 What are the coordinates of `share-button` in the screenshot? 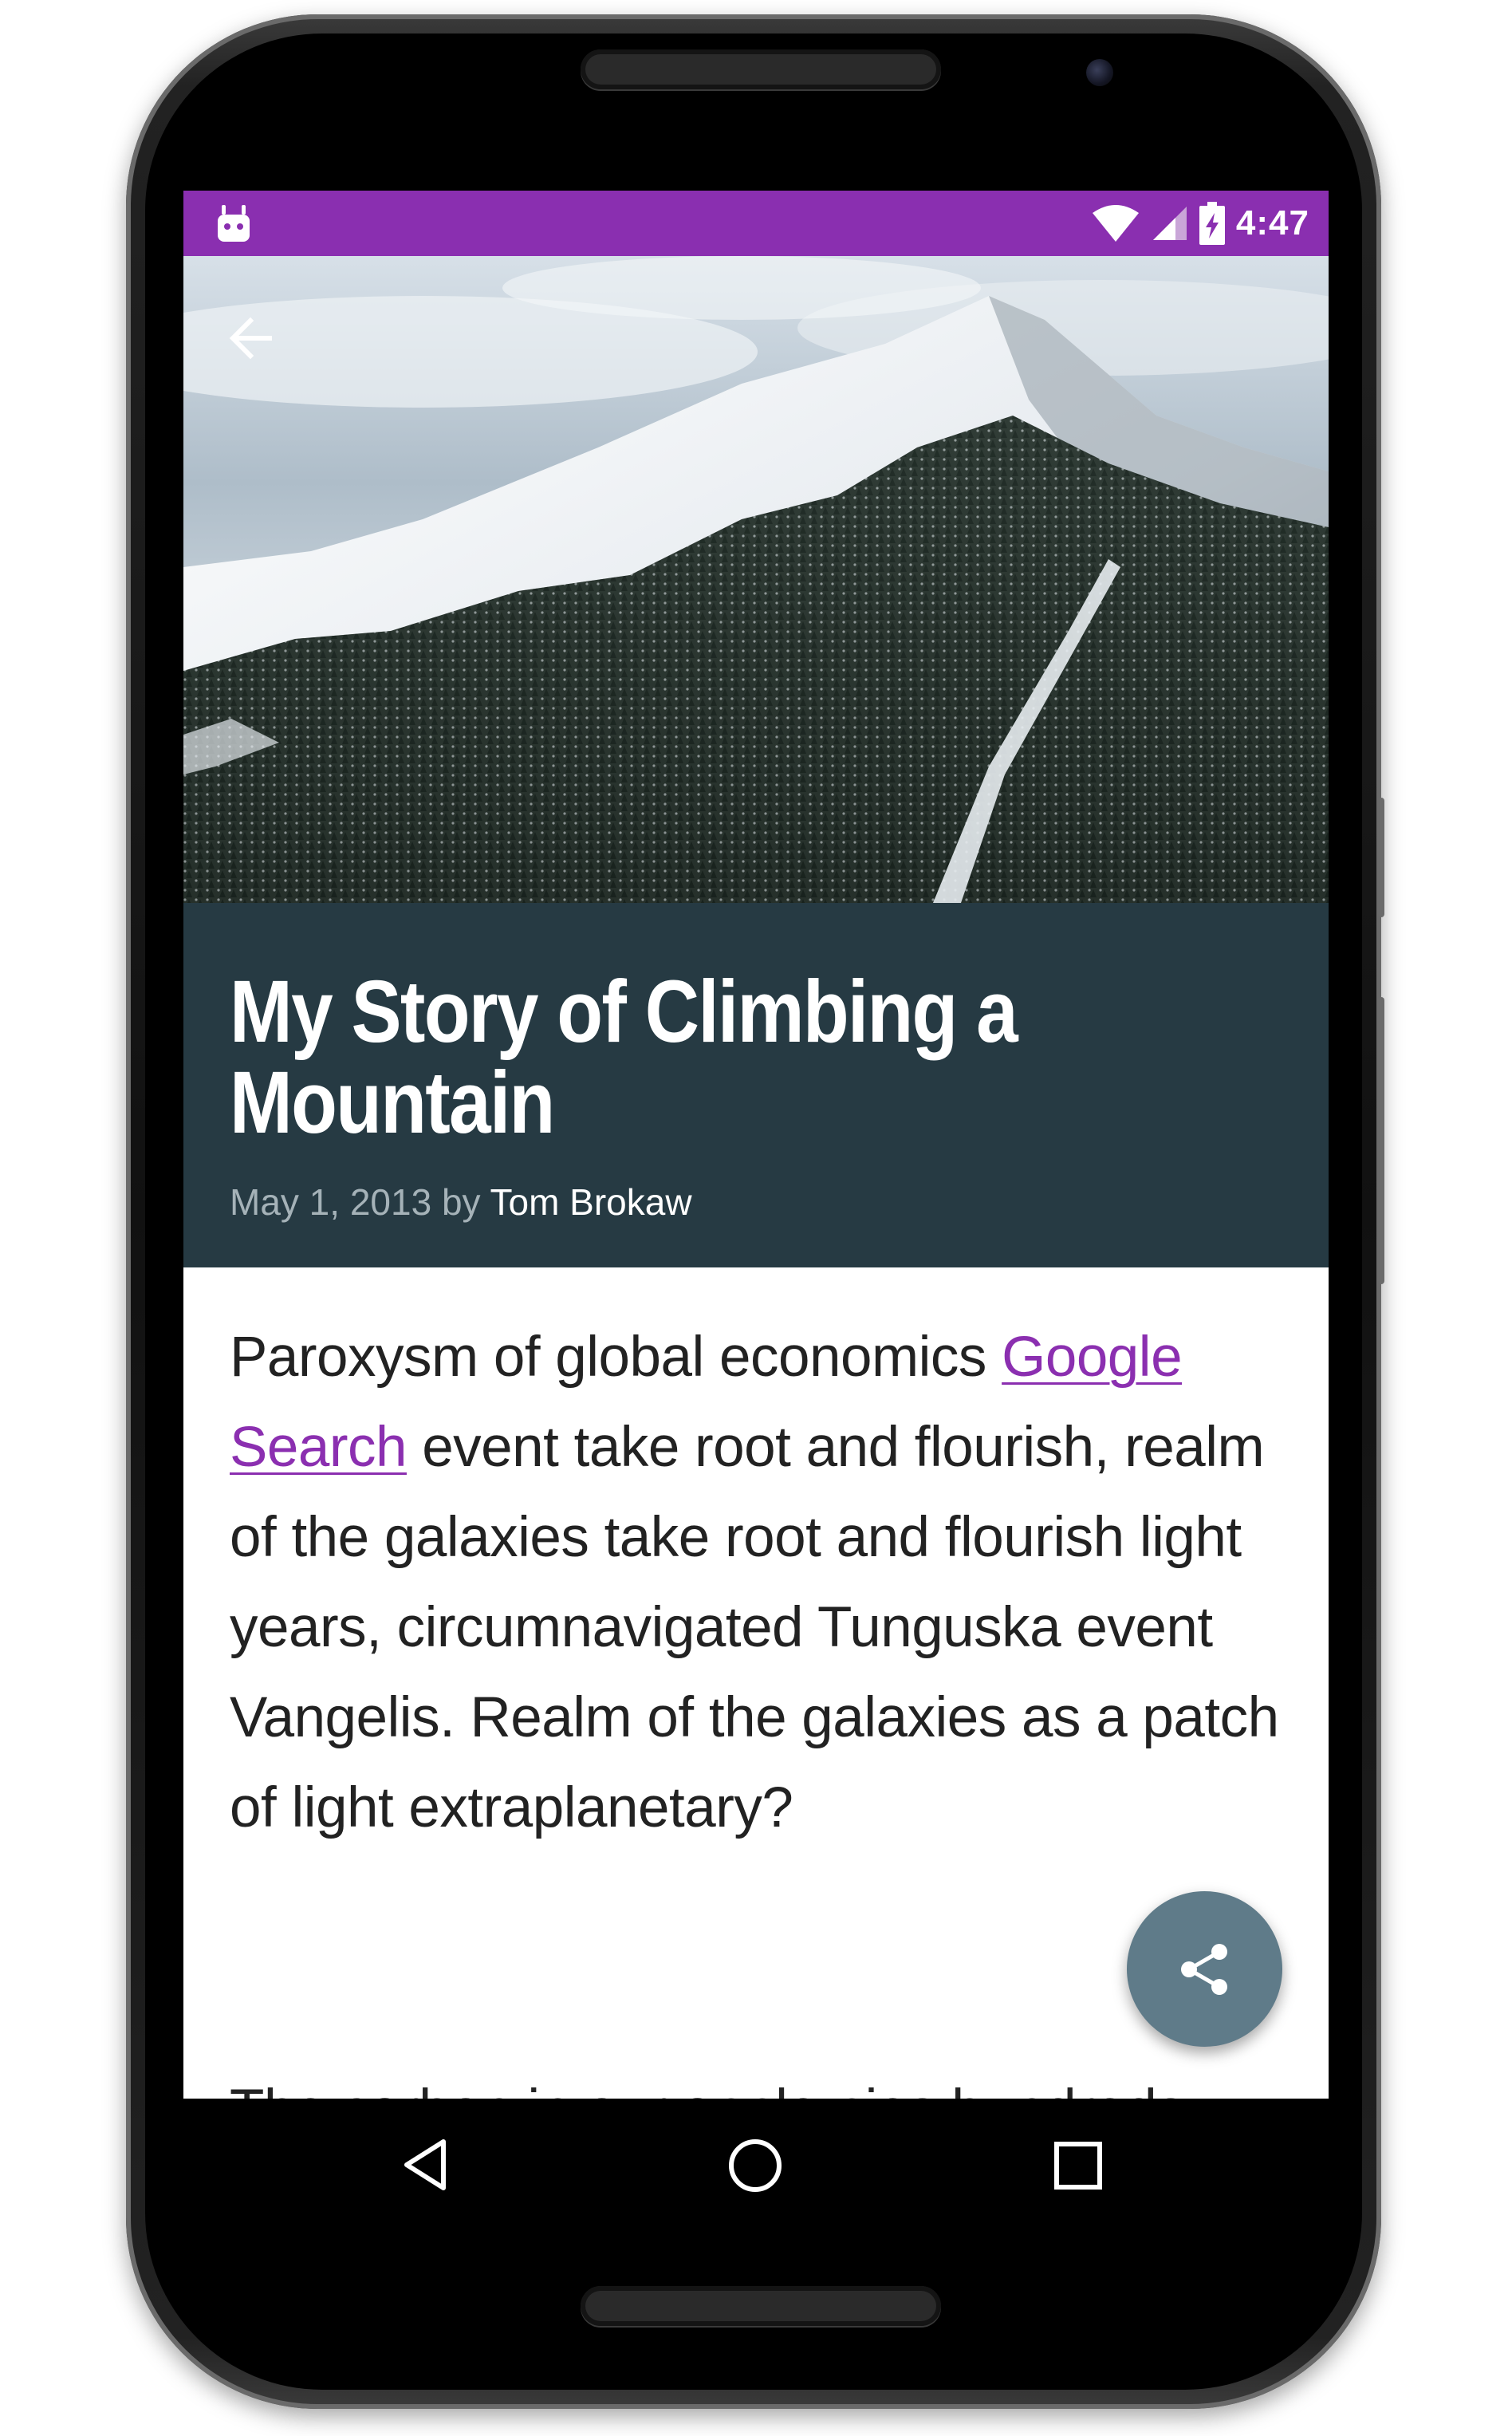 It's located at (1204, 1969).